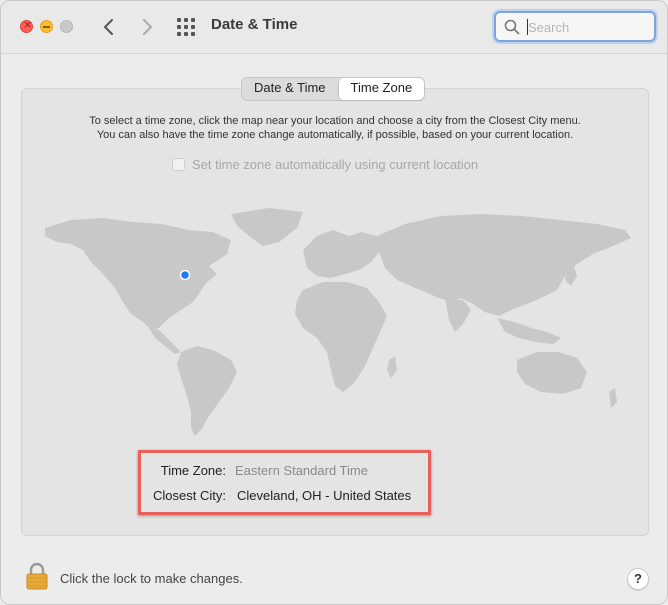 The height and width of the screenshot is (605, 668). What do you see at coordinates (458, 315) in the screenshot?
I see `map-region-india` at bounding box center [458, 315].